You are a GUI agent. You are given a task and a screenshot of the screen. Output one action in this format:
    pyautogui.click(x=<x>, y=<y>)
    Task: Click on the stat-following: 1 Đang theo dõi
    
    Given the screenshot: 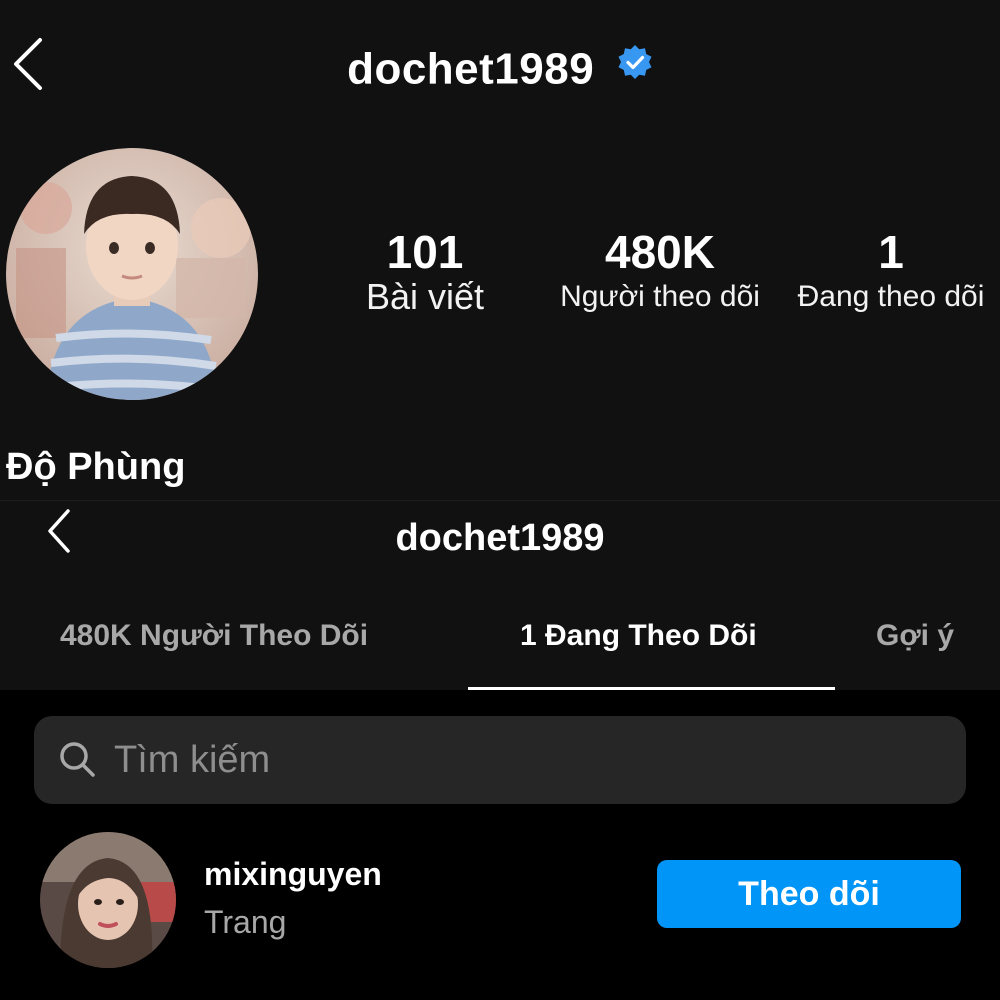 What is the action you would take?
    pyautogui.click(x=891, y=271)
    